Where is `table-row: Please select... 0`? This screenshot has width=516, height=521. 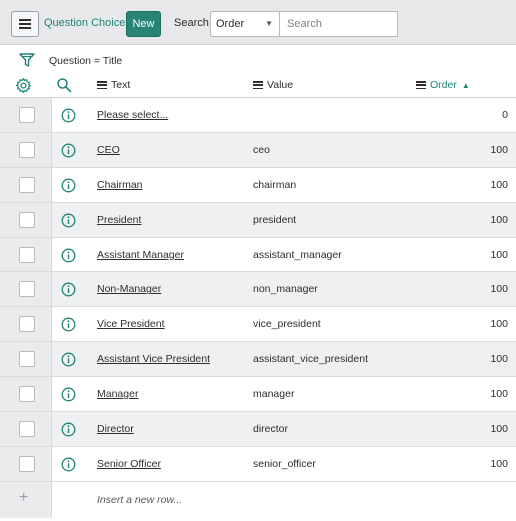
table-row: Please select... 0 is located at coordinates (258, 115).